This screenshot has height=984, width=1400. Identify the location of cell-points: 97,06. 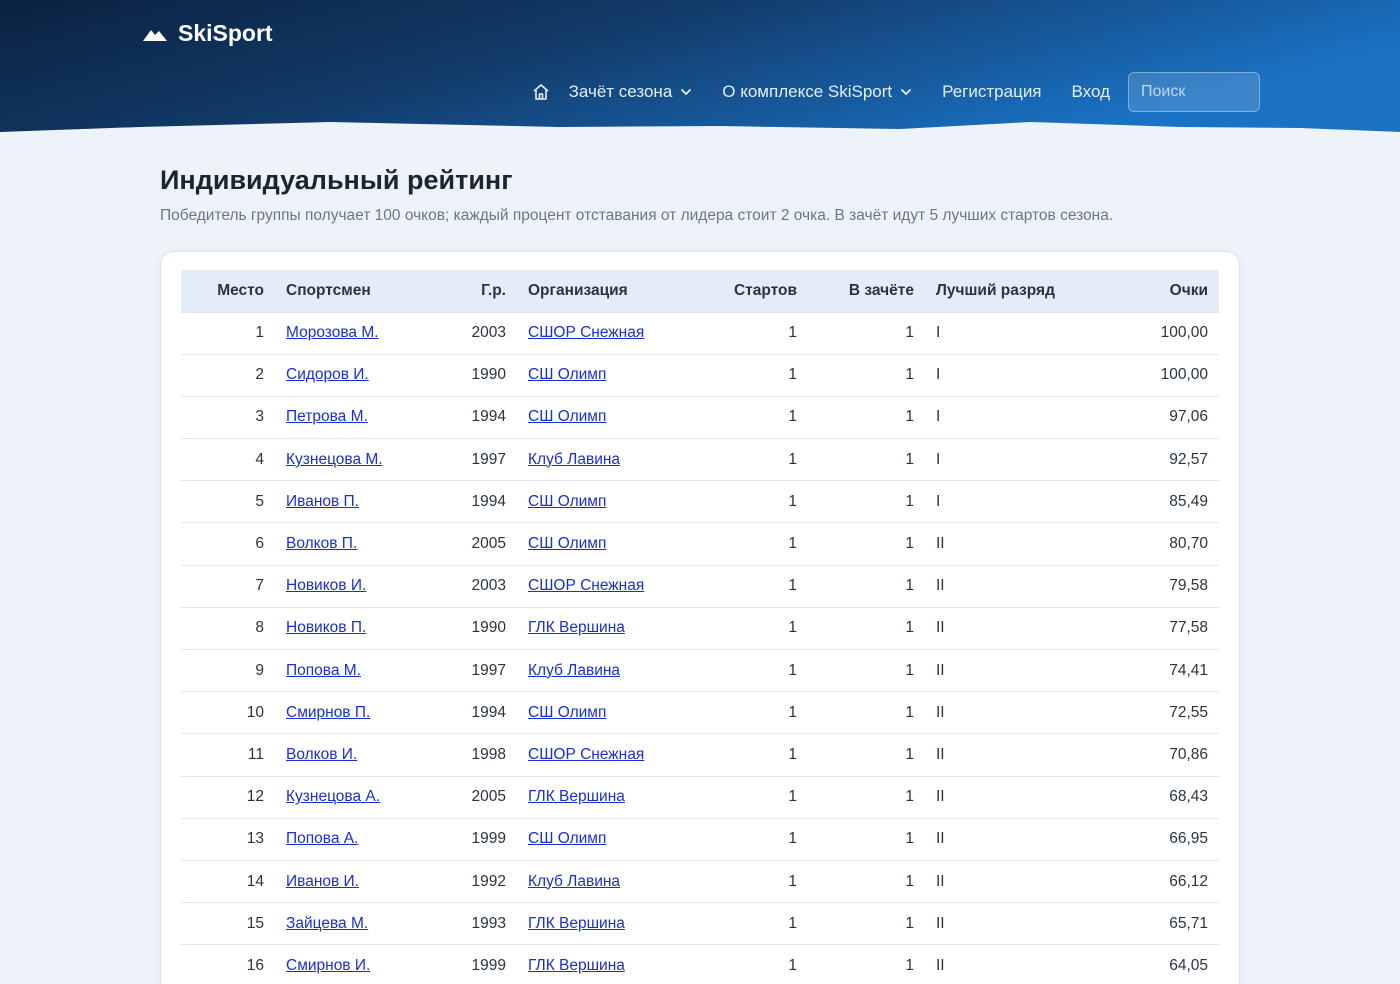
(1148, 417).